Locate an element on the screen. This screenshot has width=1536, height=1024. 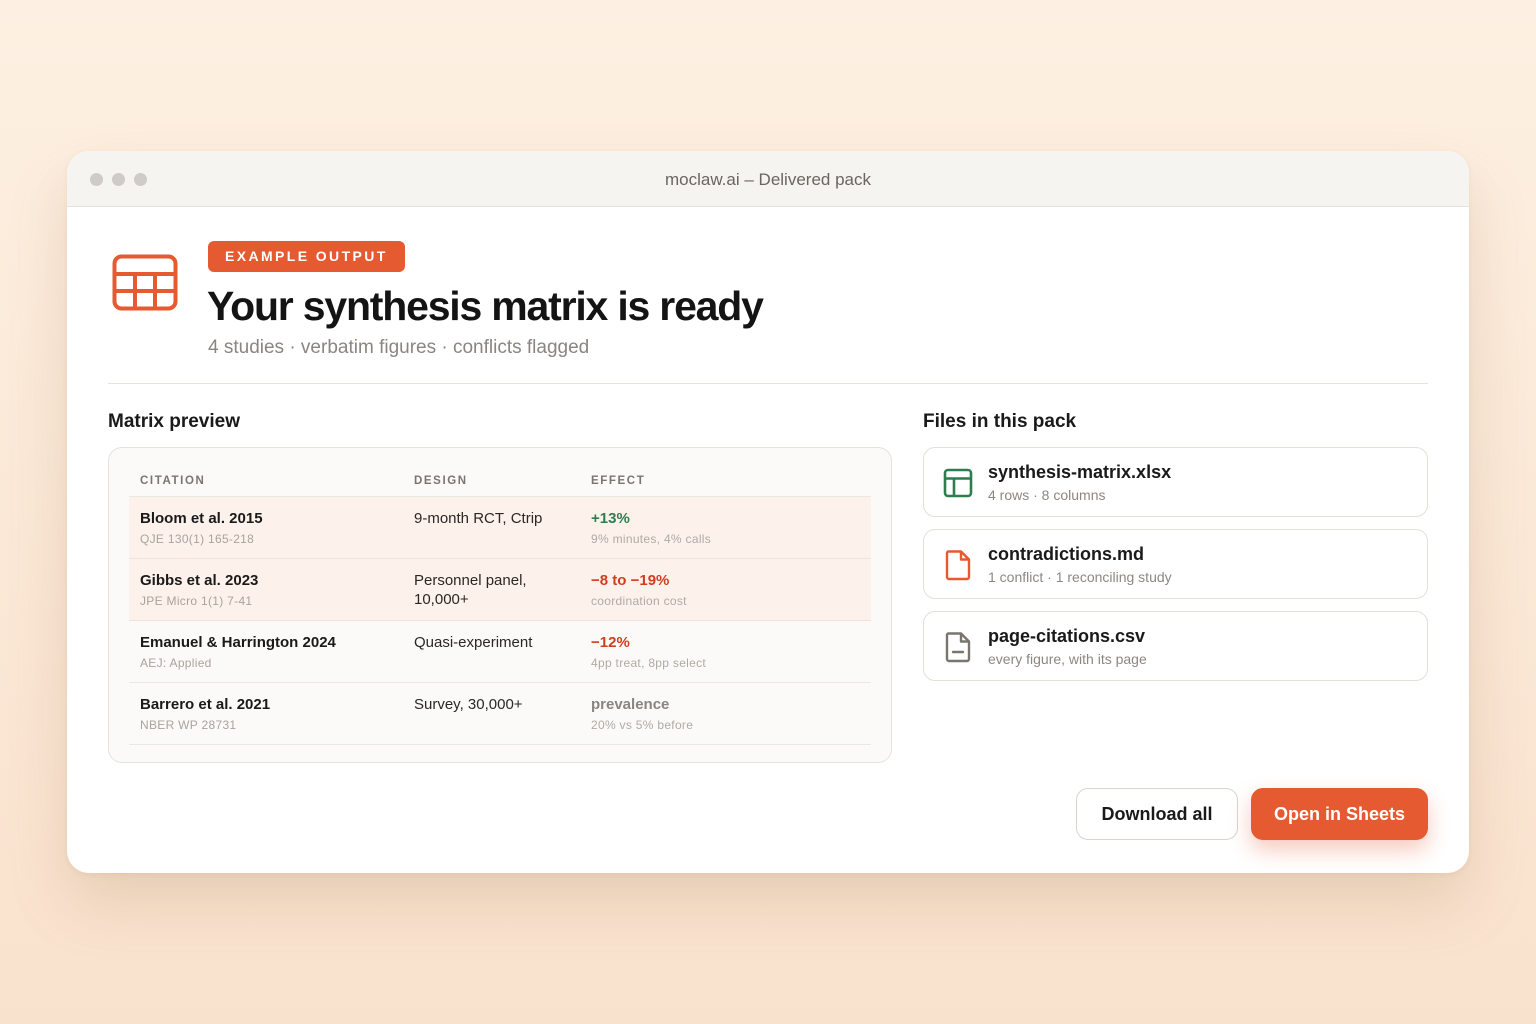
file-name: contradictions.md is located at coordinates (1066, 554).